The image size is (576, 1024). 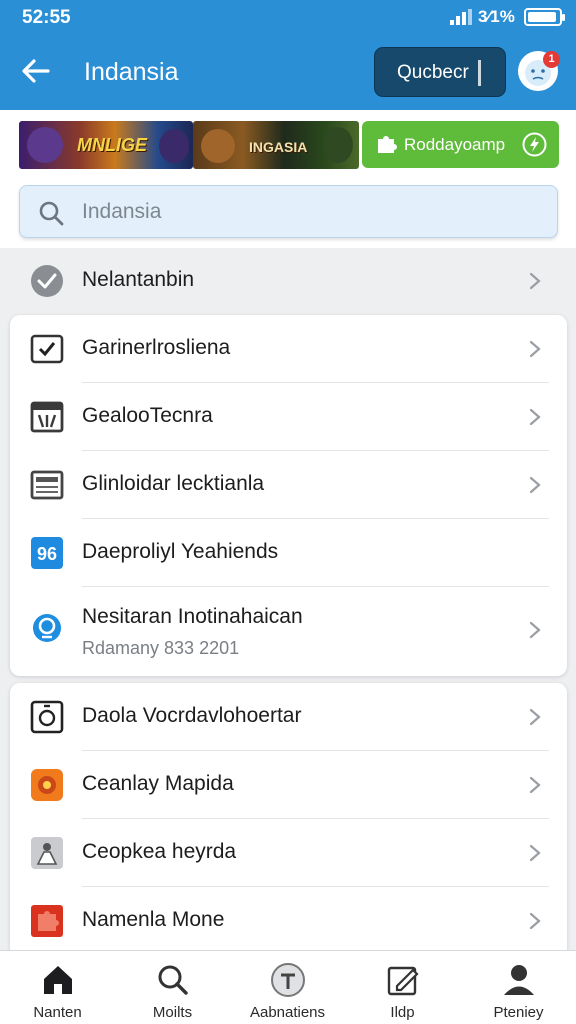 I want to click on list-item-label: Nelantanbin, so click(x=138, y=279).